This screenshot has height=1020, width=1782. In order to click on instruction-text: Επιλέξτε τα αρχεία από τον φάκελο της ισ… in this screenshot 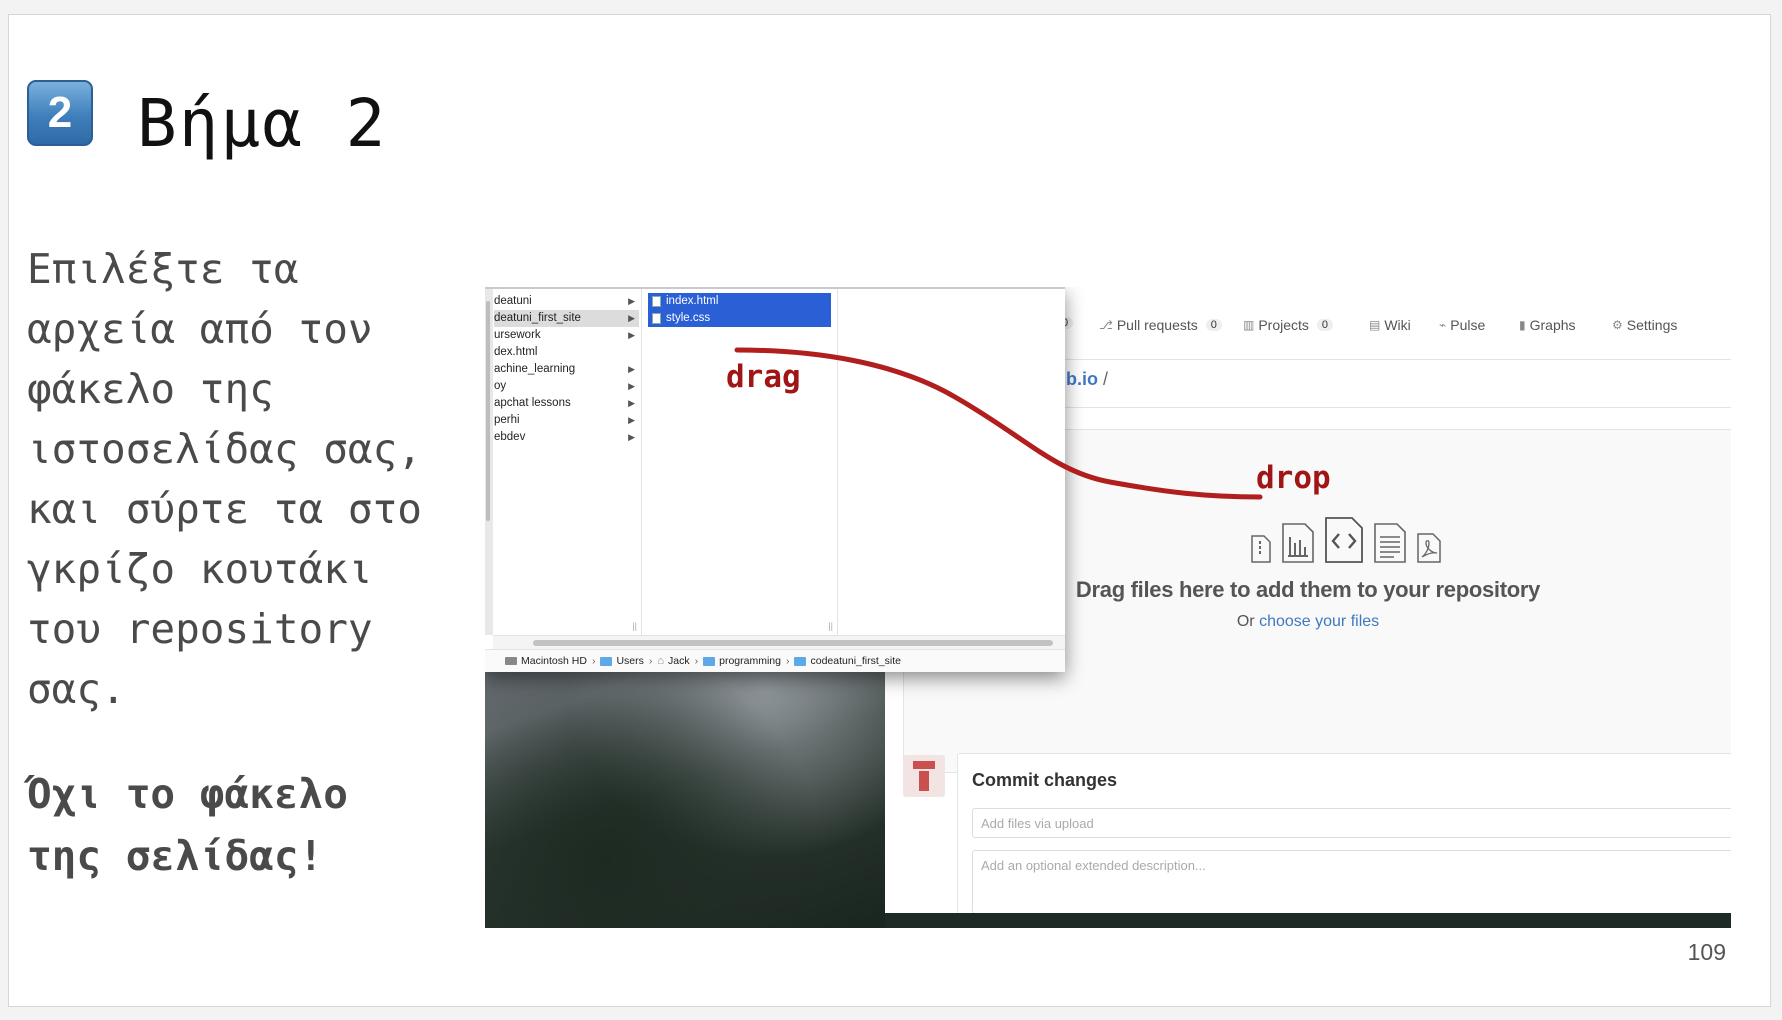, I will do `click(257, 479)`.